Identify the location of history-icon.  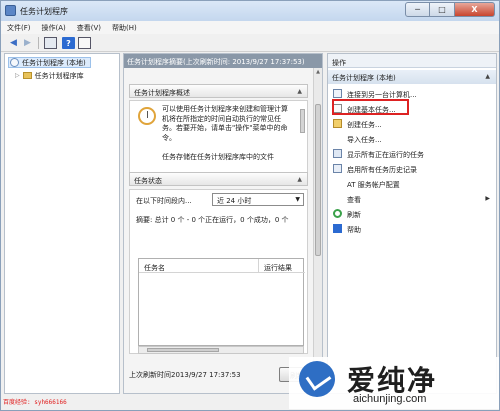
(337, 168).